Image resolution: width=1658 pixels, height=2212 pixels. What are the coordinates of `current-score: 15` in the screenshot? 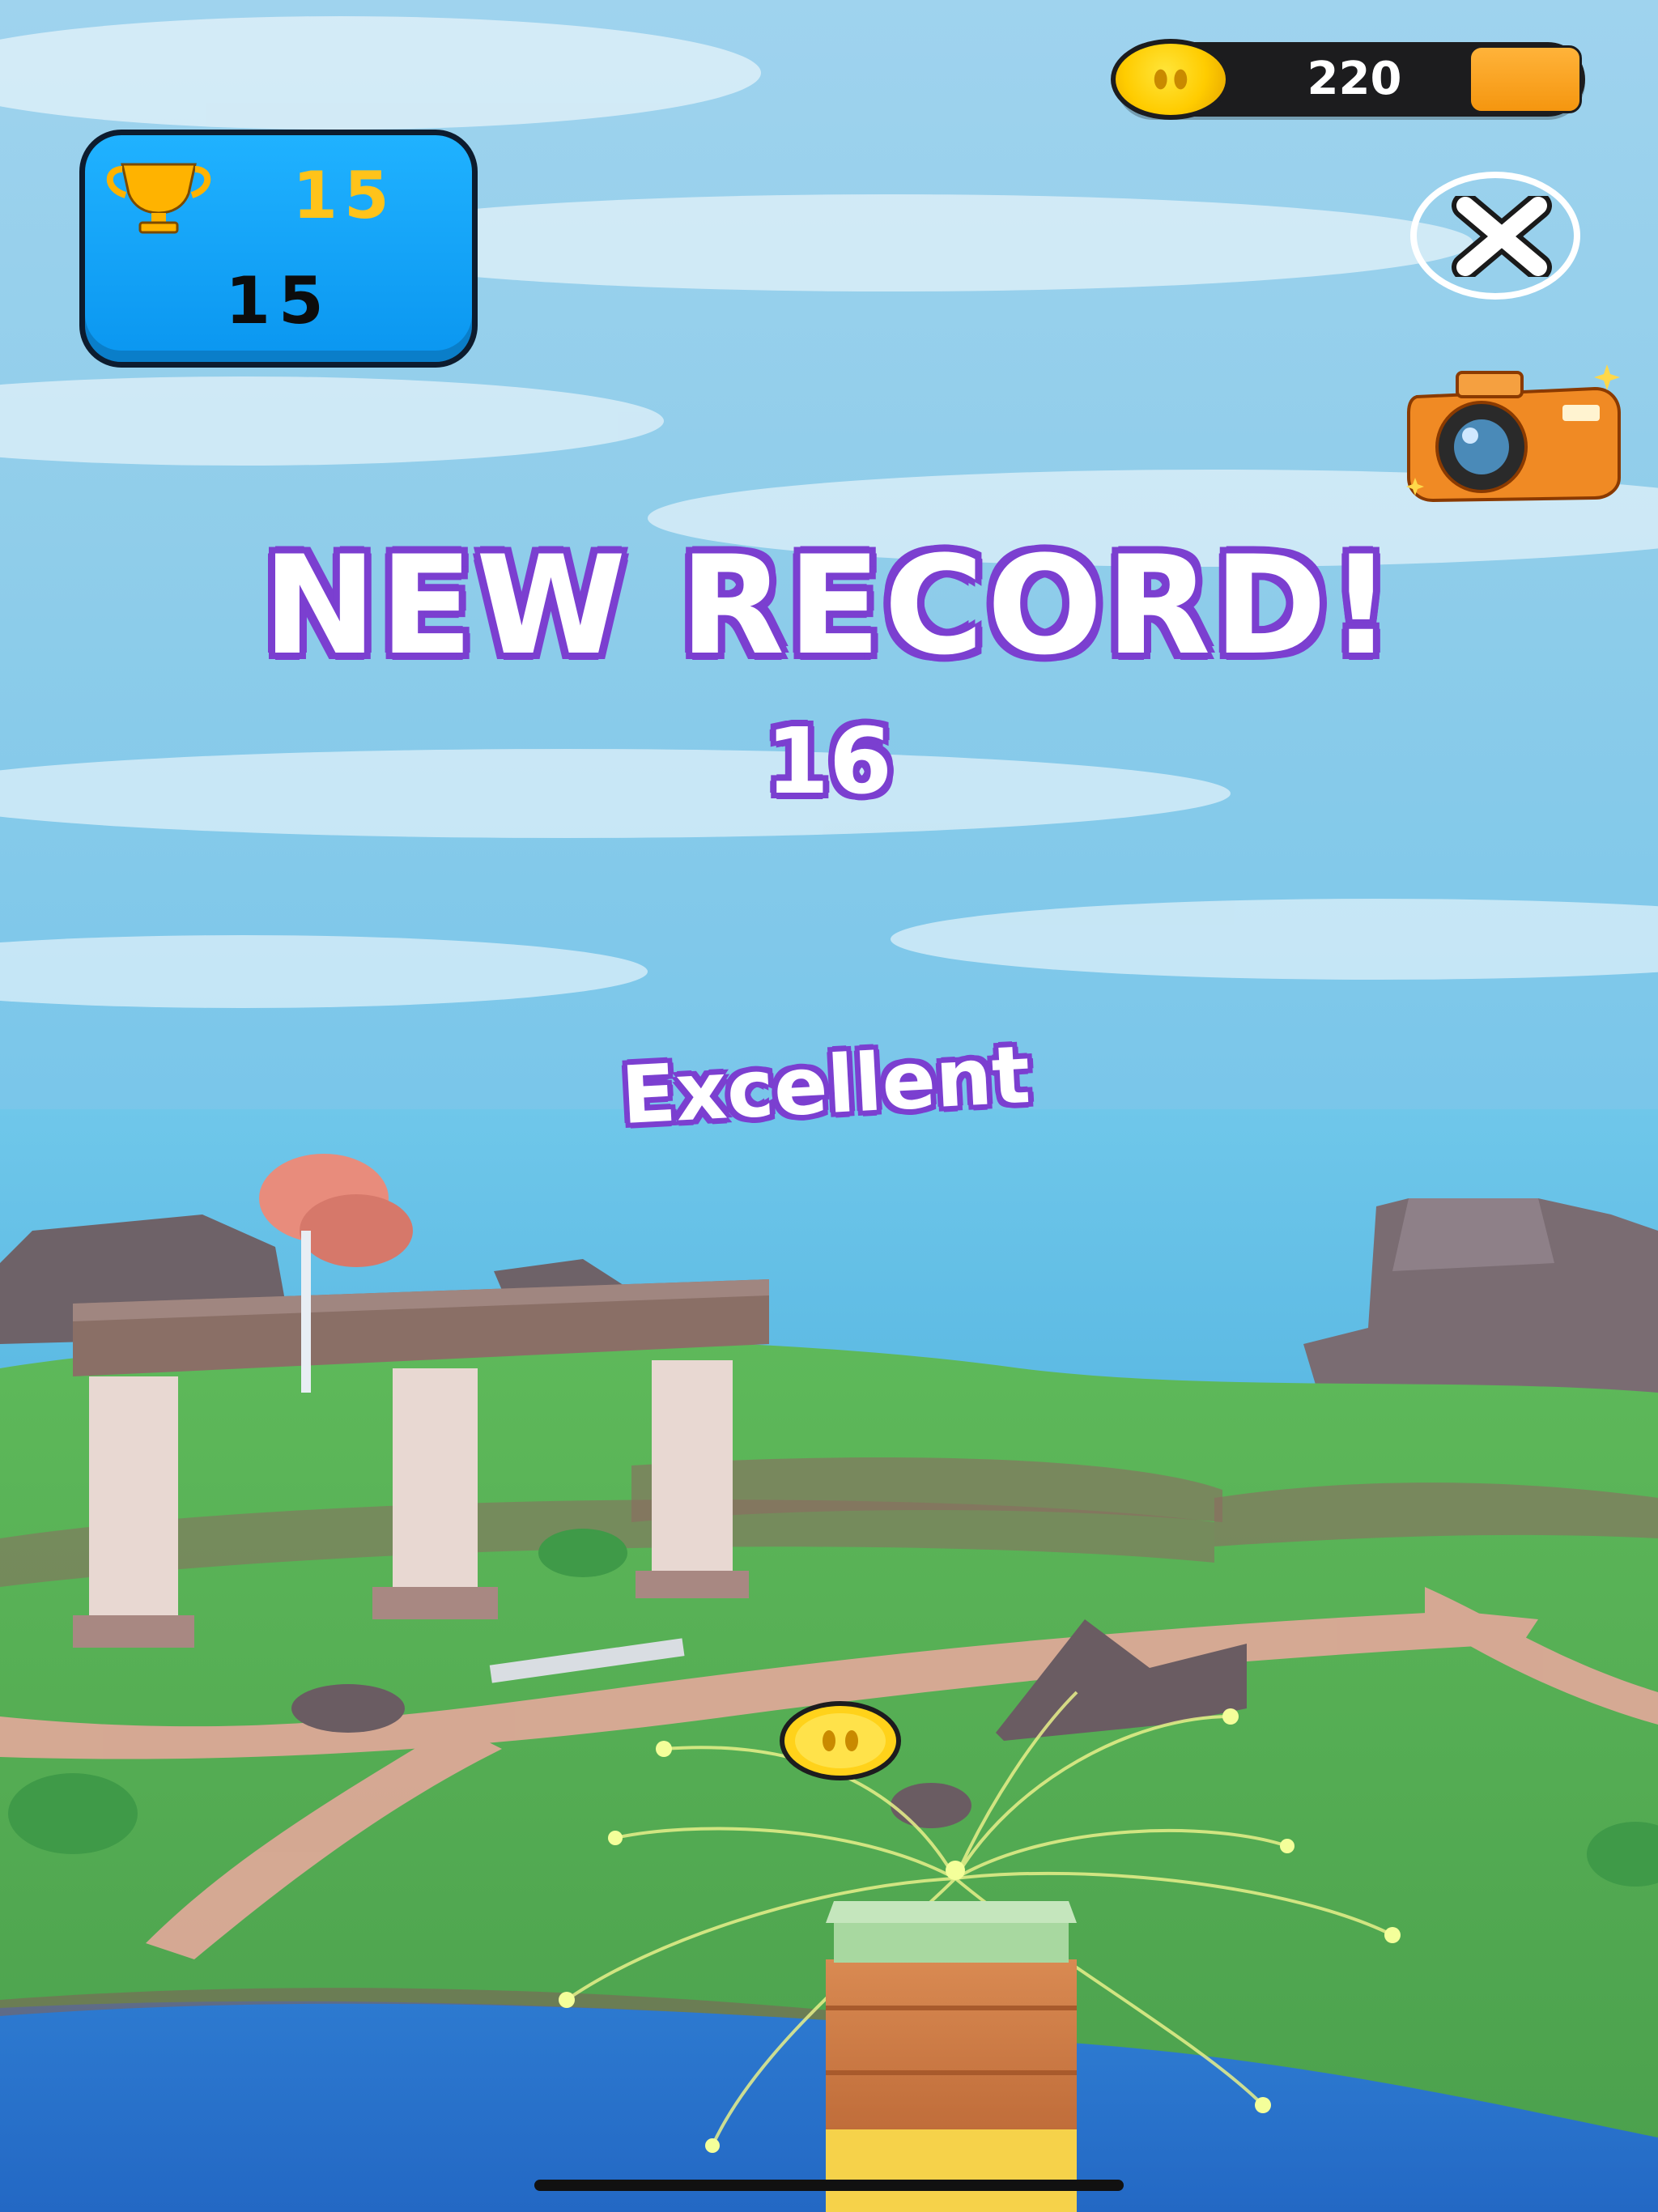 It's located at (278, 301).